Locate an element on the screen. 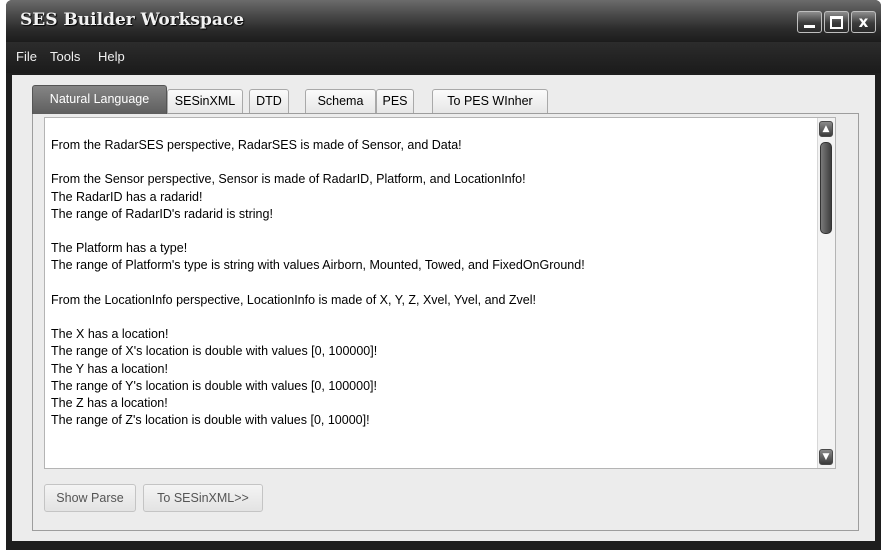  maximize-button is located at coordinates (836, 22).